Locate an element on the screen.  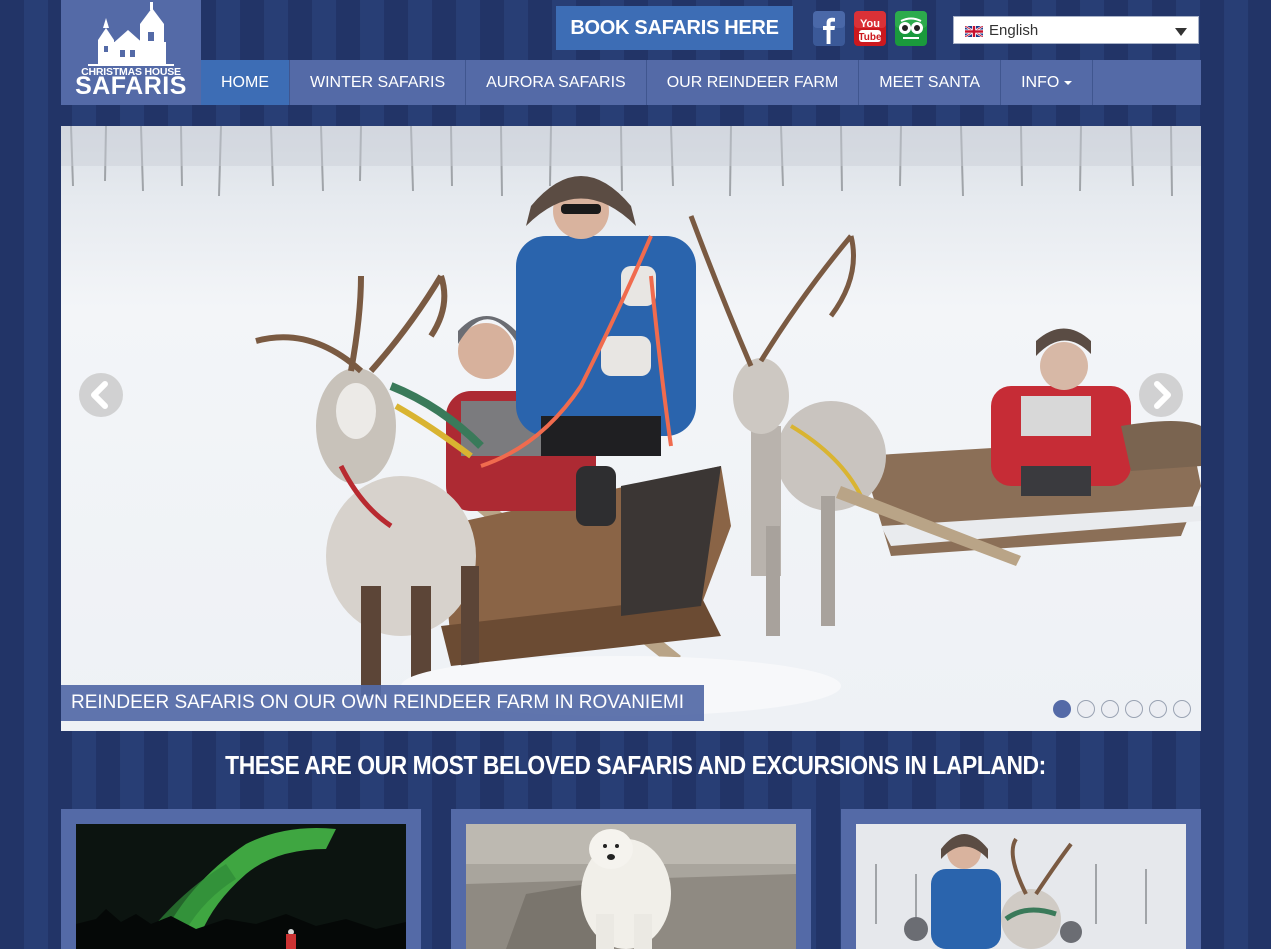
reindeer-safari-photo is located at coordinates (1021, 886).